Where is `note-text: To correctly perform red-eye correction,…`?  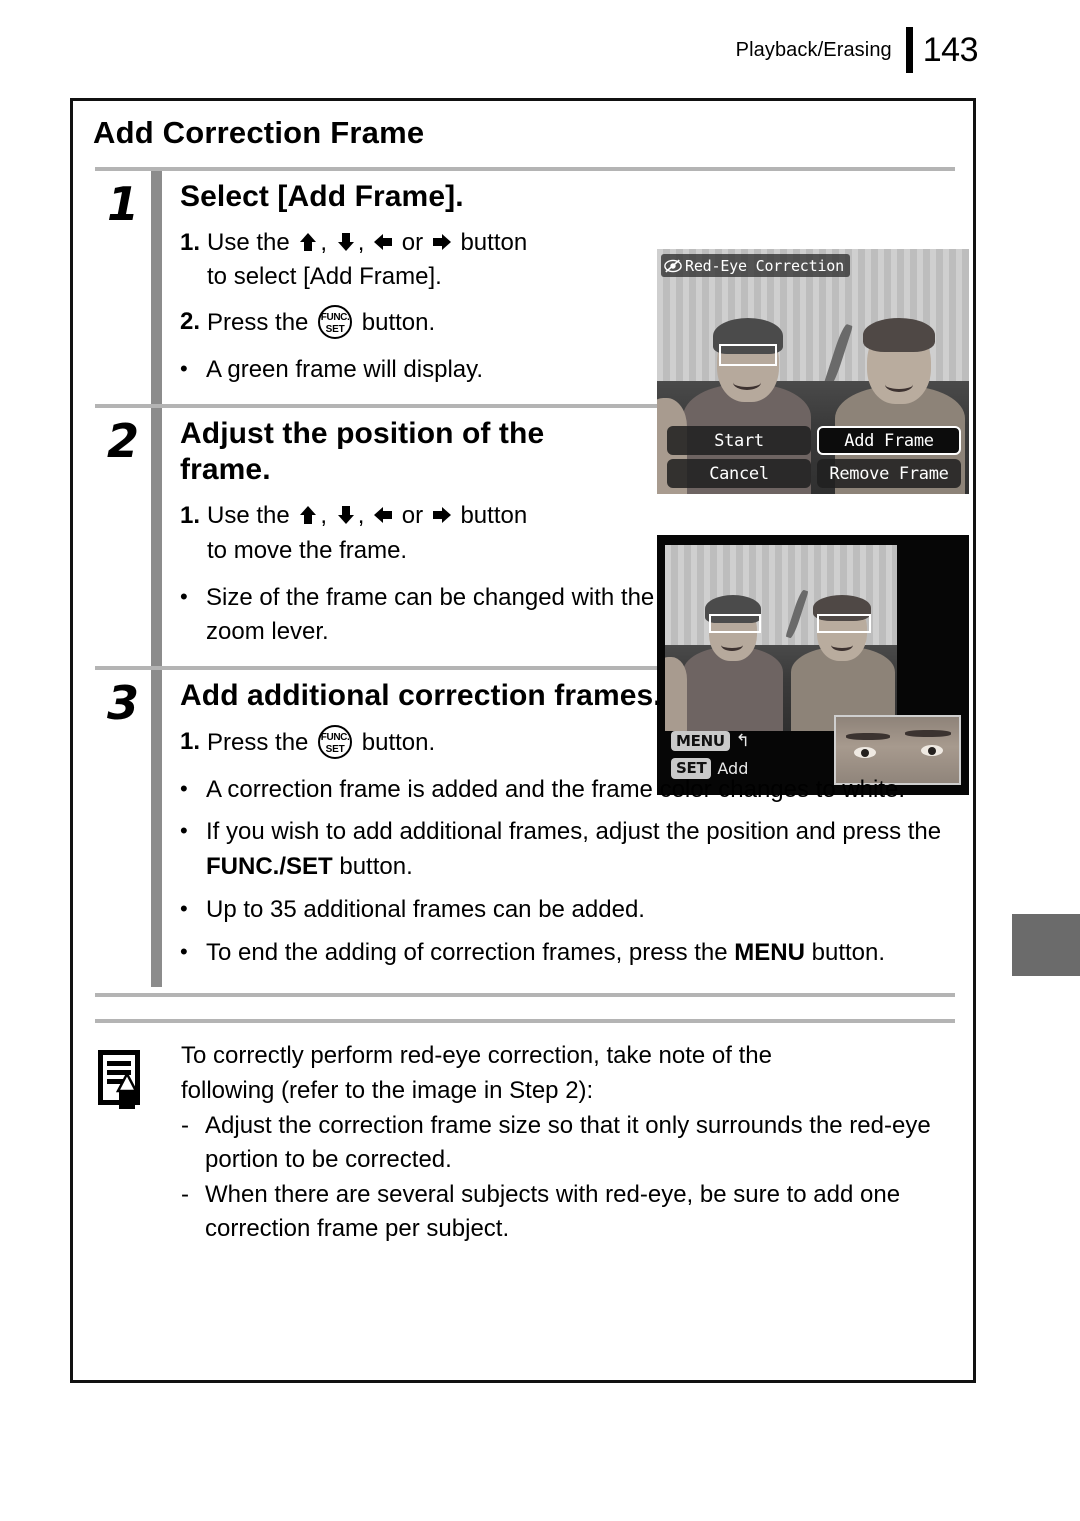
note-text: To correctly perform red-eye correction,… is located at coordinates (558, 1142).